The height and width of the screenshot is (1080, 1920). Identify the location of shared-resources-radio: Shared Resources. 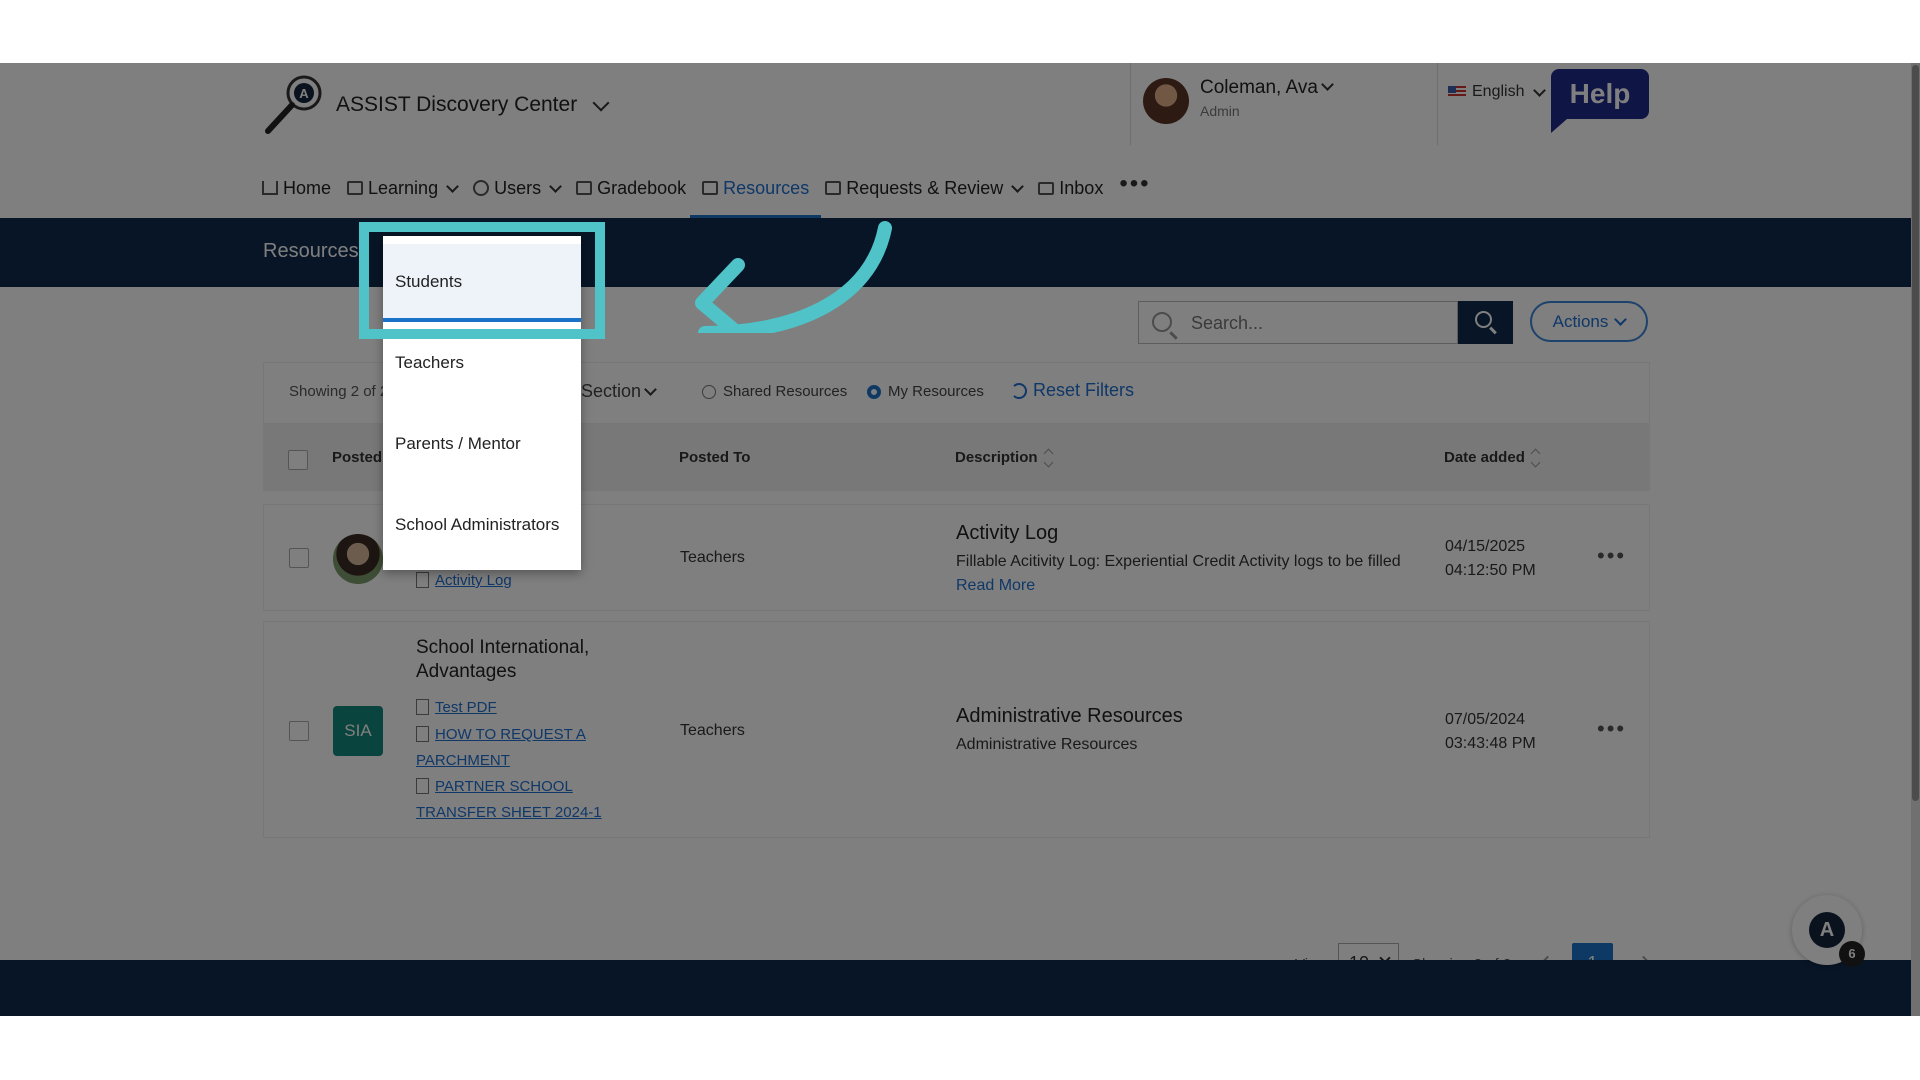
(774, 391).